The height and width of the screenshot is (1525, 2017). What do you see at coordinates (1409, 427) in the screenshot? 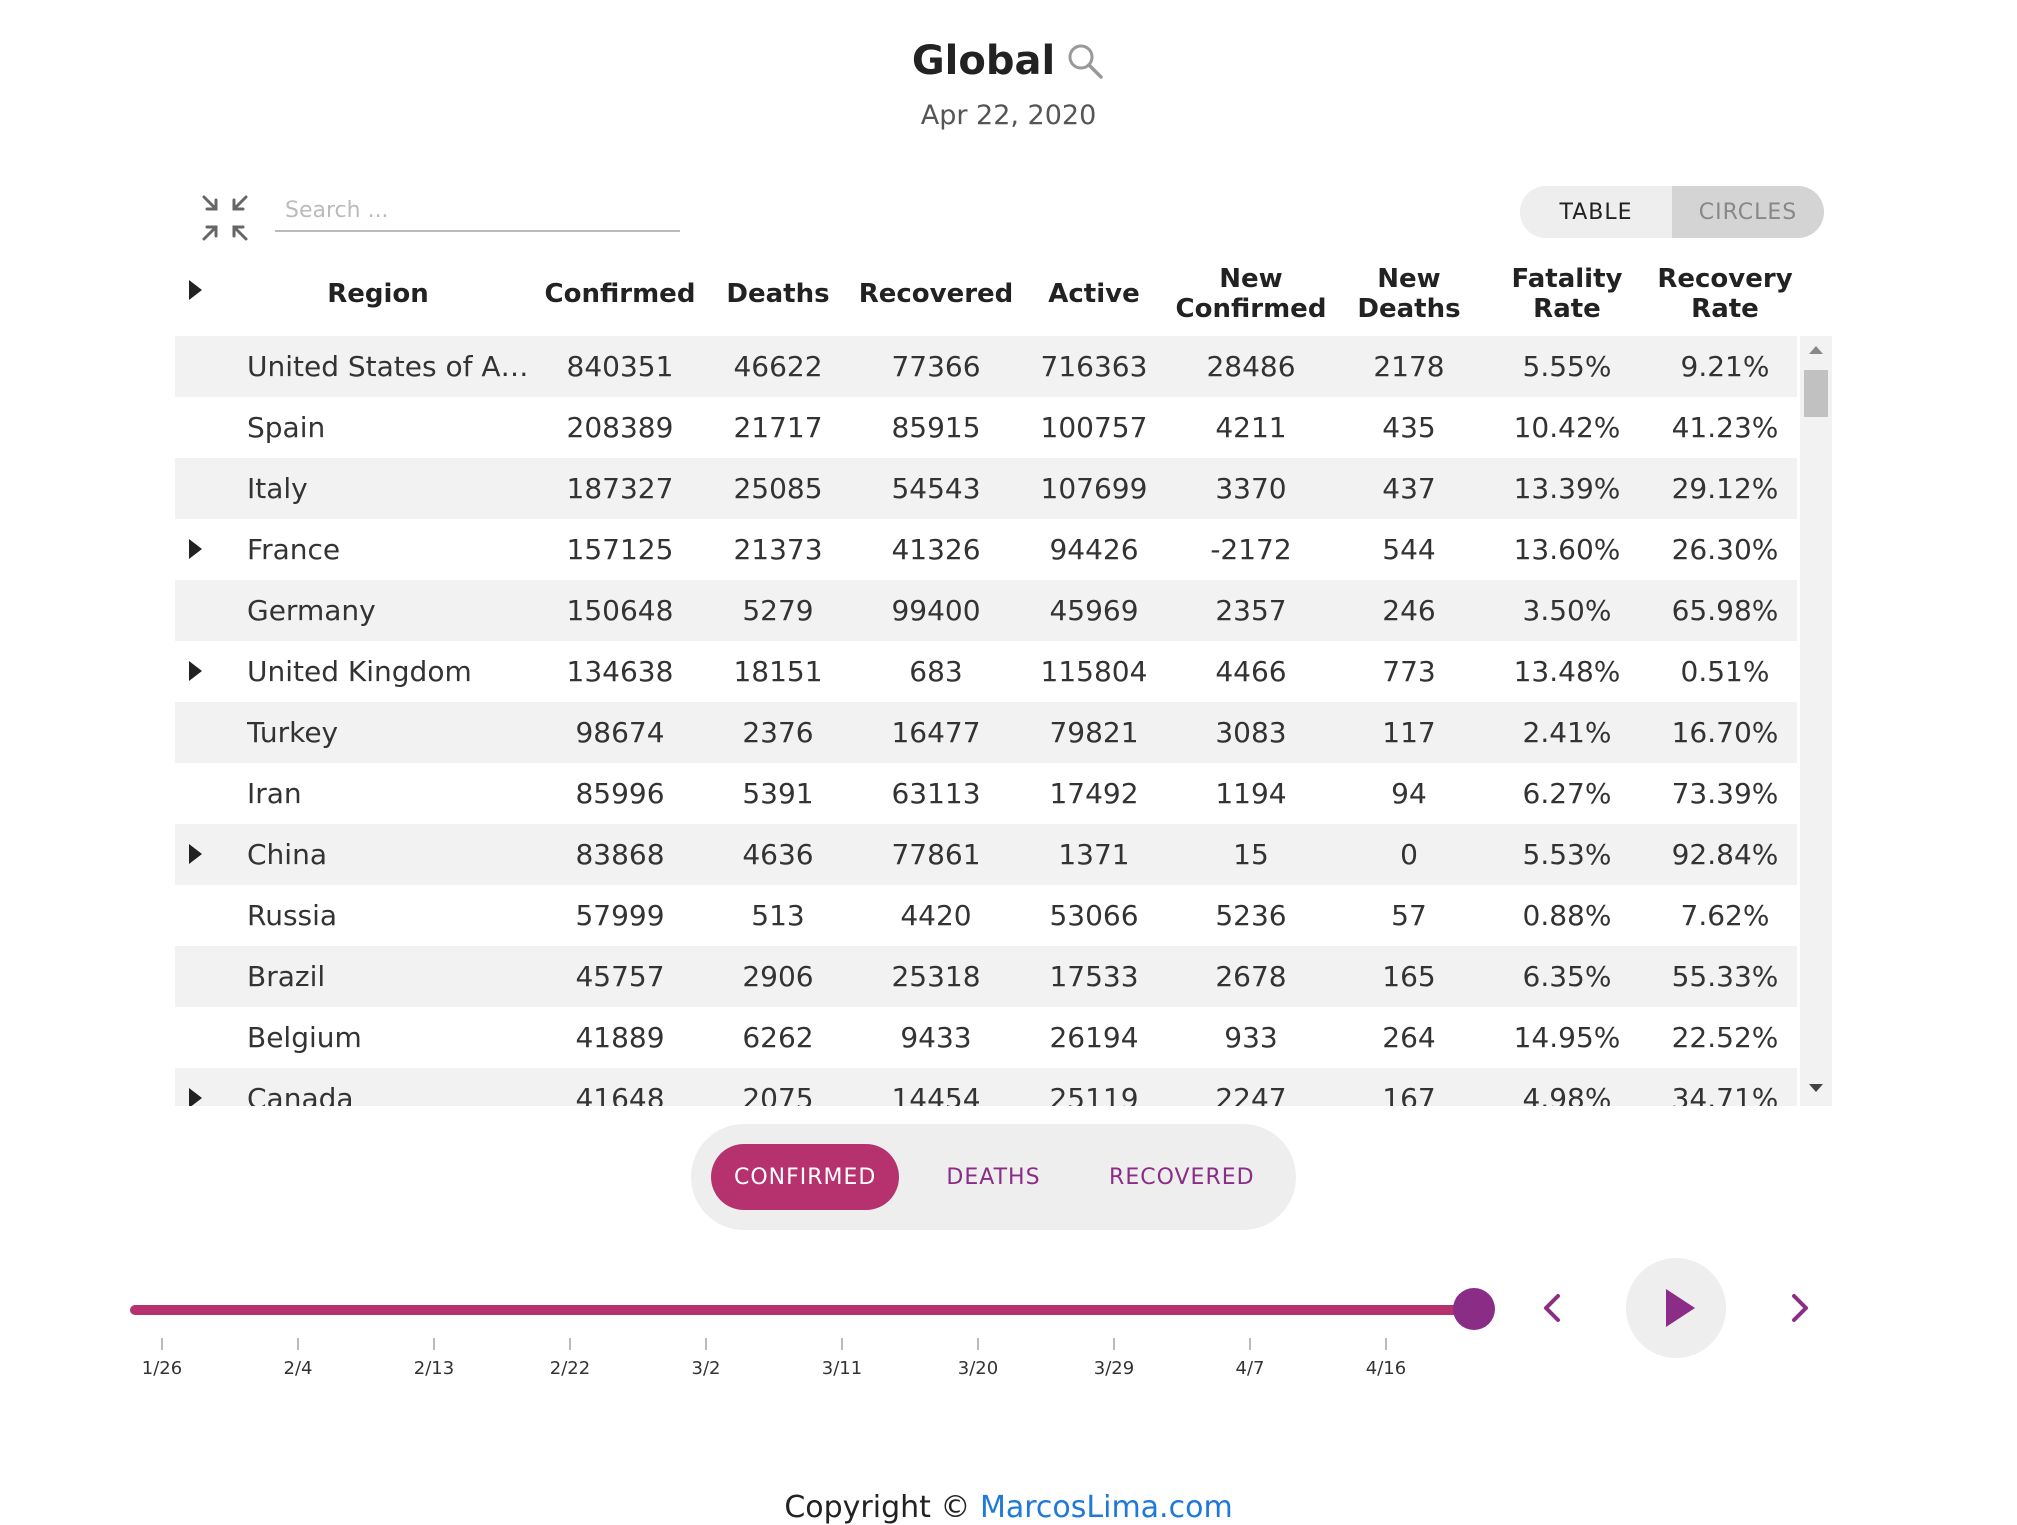
I see `cell-new-deaths: 435` at bounding box center [1409, 427].